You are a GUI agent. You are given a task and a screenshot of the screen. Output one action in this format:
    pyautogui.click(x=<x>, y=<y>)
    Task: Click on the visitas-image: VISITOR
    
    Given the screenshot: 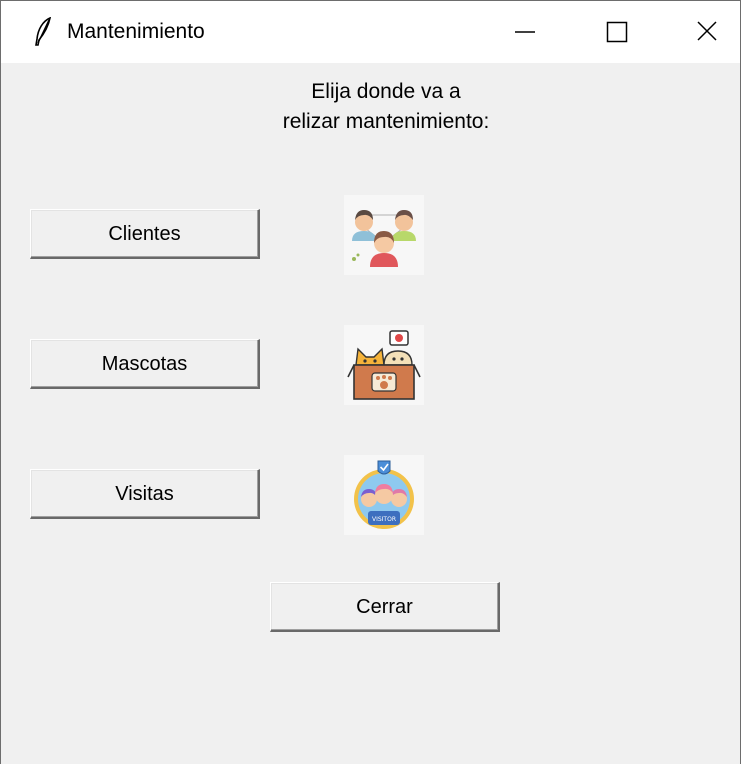 What is the action you would take?
    pyautogui.click(x=384, y=495)
    